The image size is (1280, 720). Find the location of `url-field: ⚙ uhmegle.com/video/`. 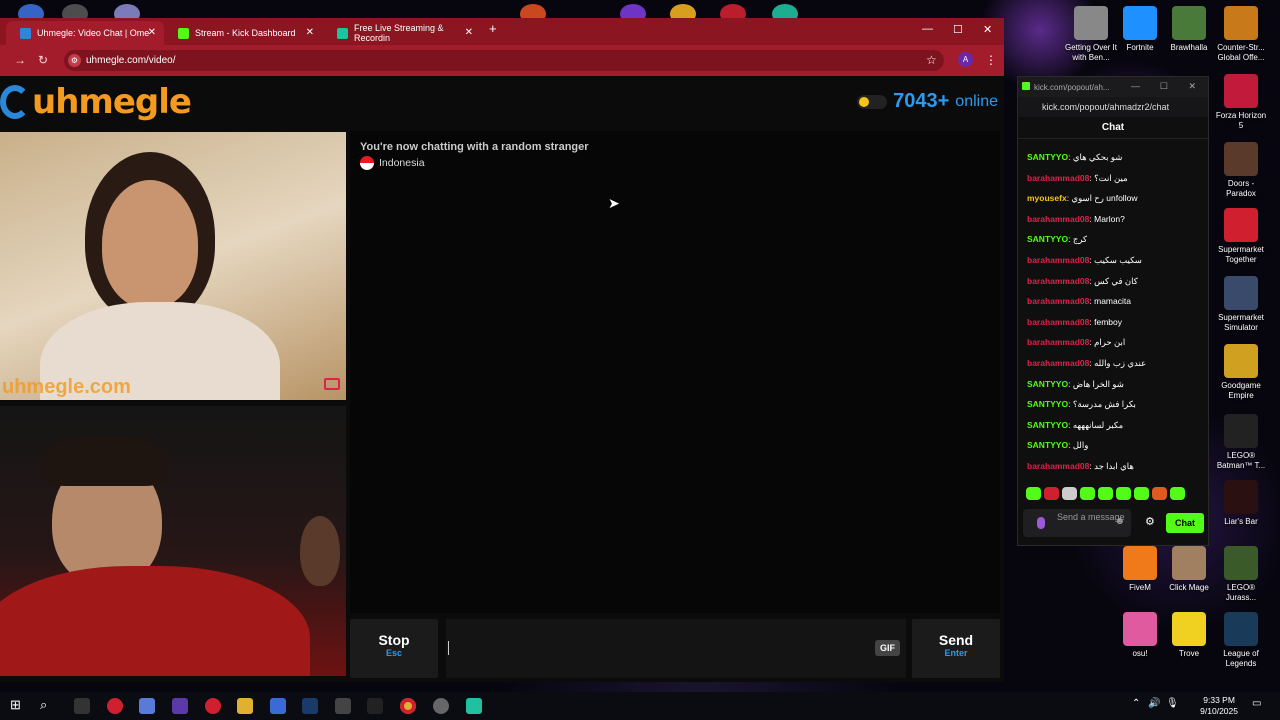

url-field: ⚙ uhmegle.com/video/ is located at coordinates (504, 60).